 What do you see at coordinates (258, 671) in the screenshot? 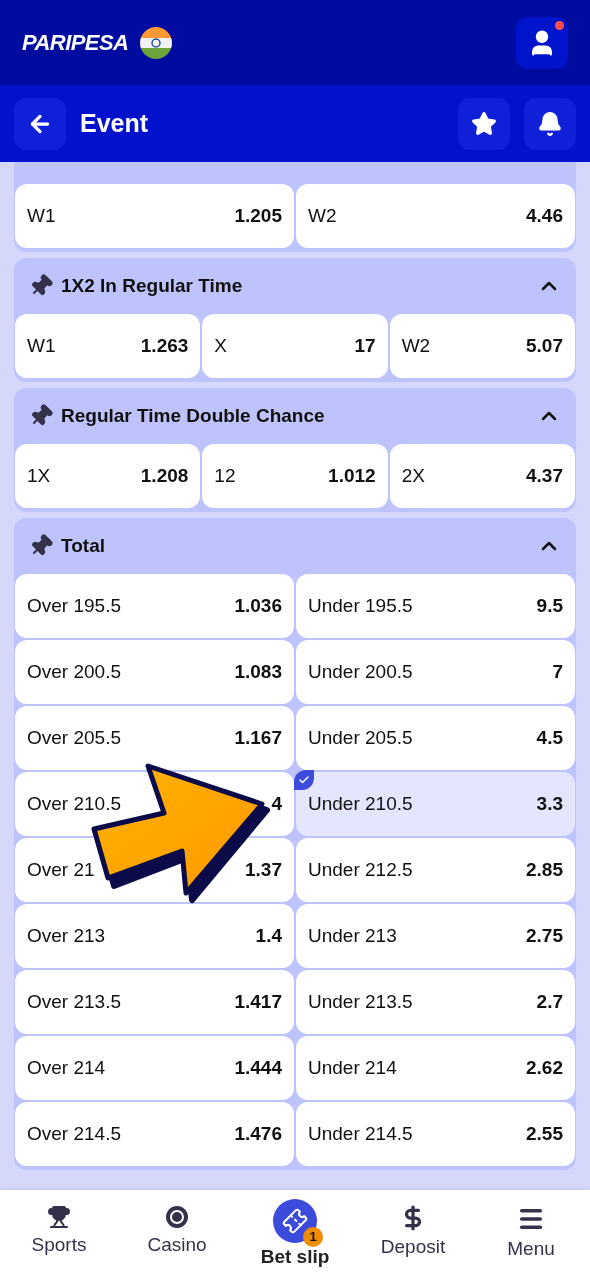
I see `odds-value: 1.083` at bounding box center [258, 671].